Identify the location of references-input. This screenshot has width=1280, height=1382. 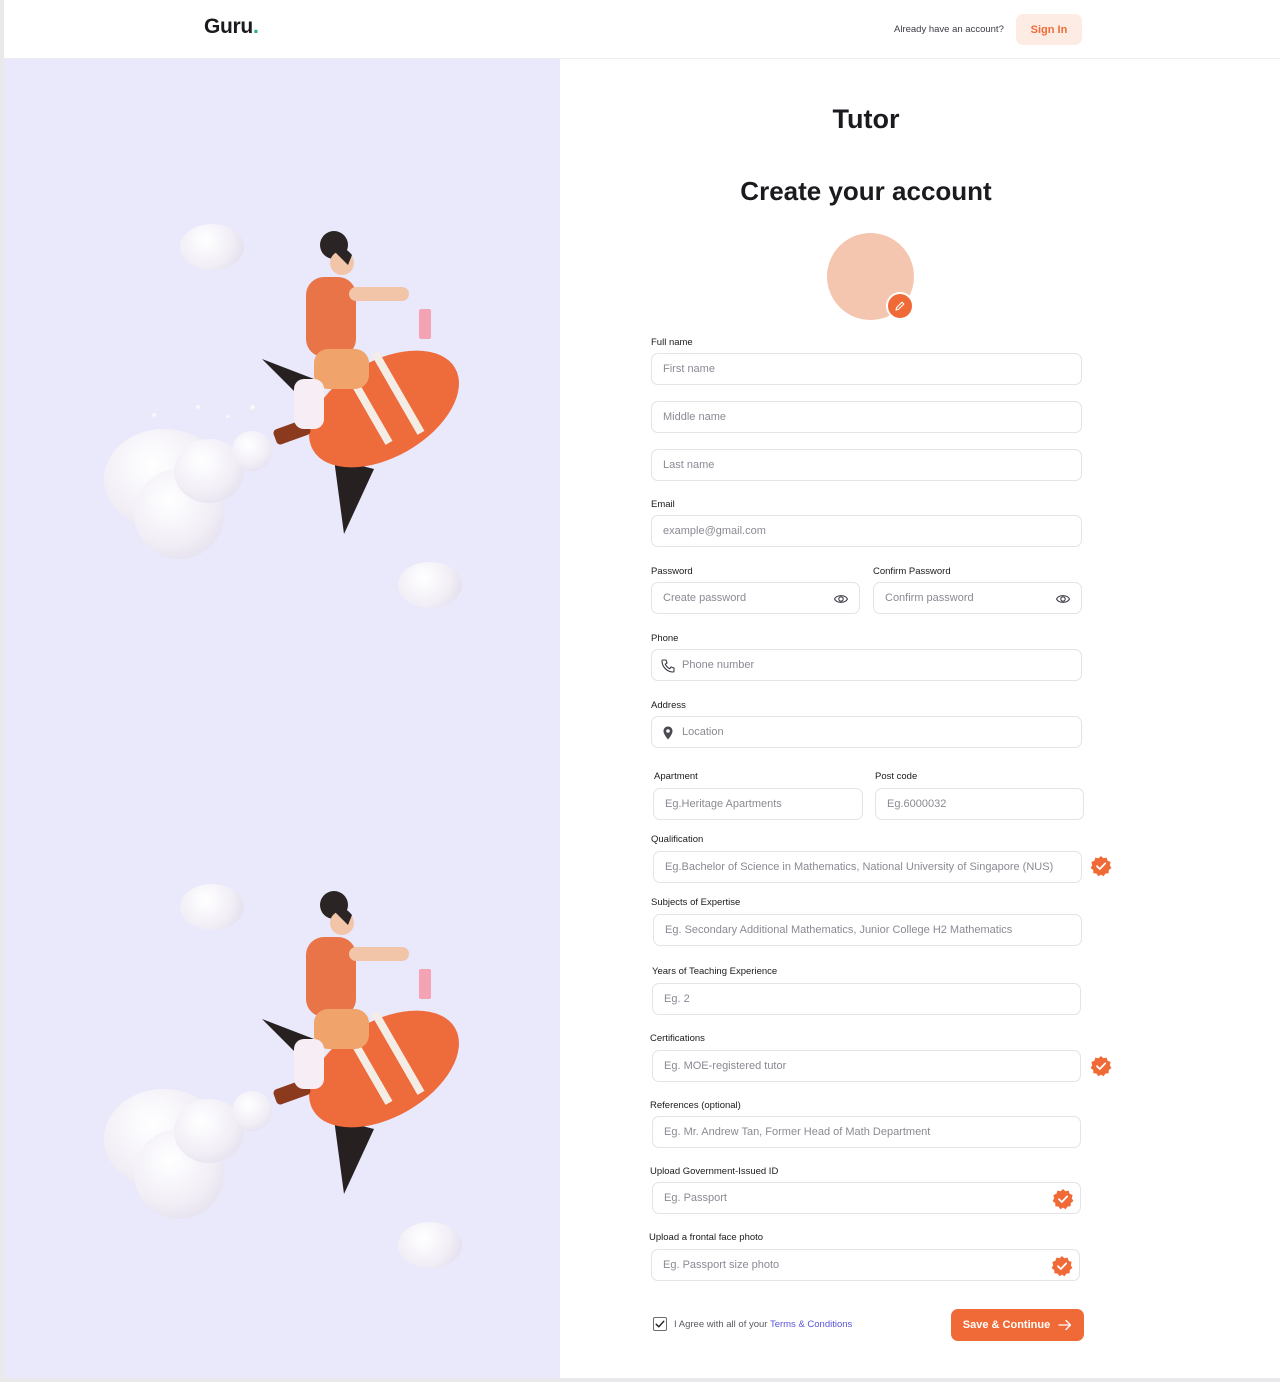
(866, 1132).